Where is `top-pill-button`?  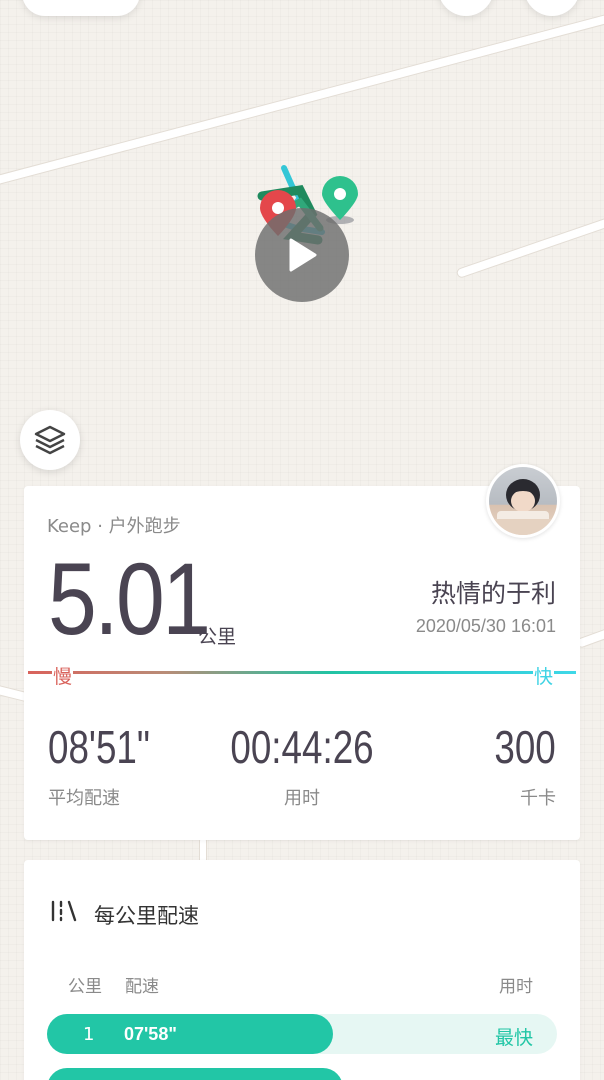
top-pill-button is located at coordinates (81, 8).